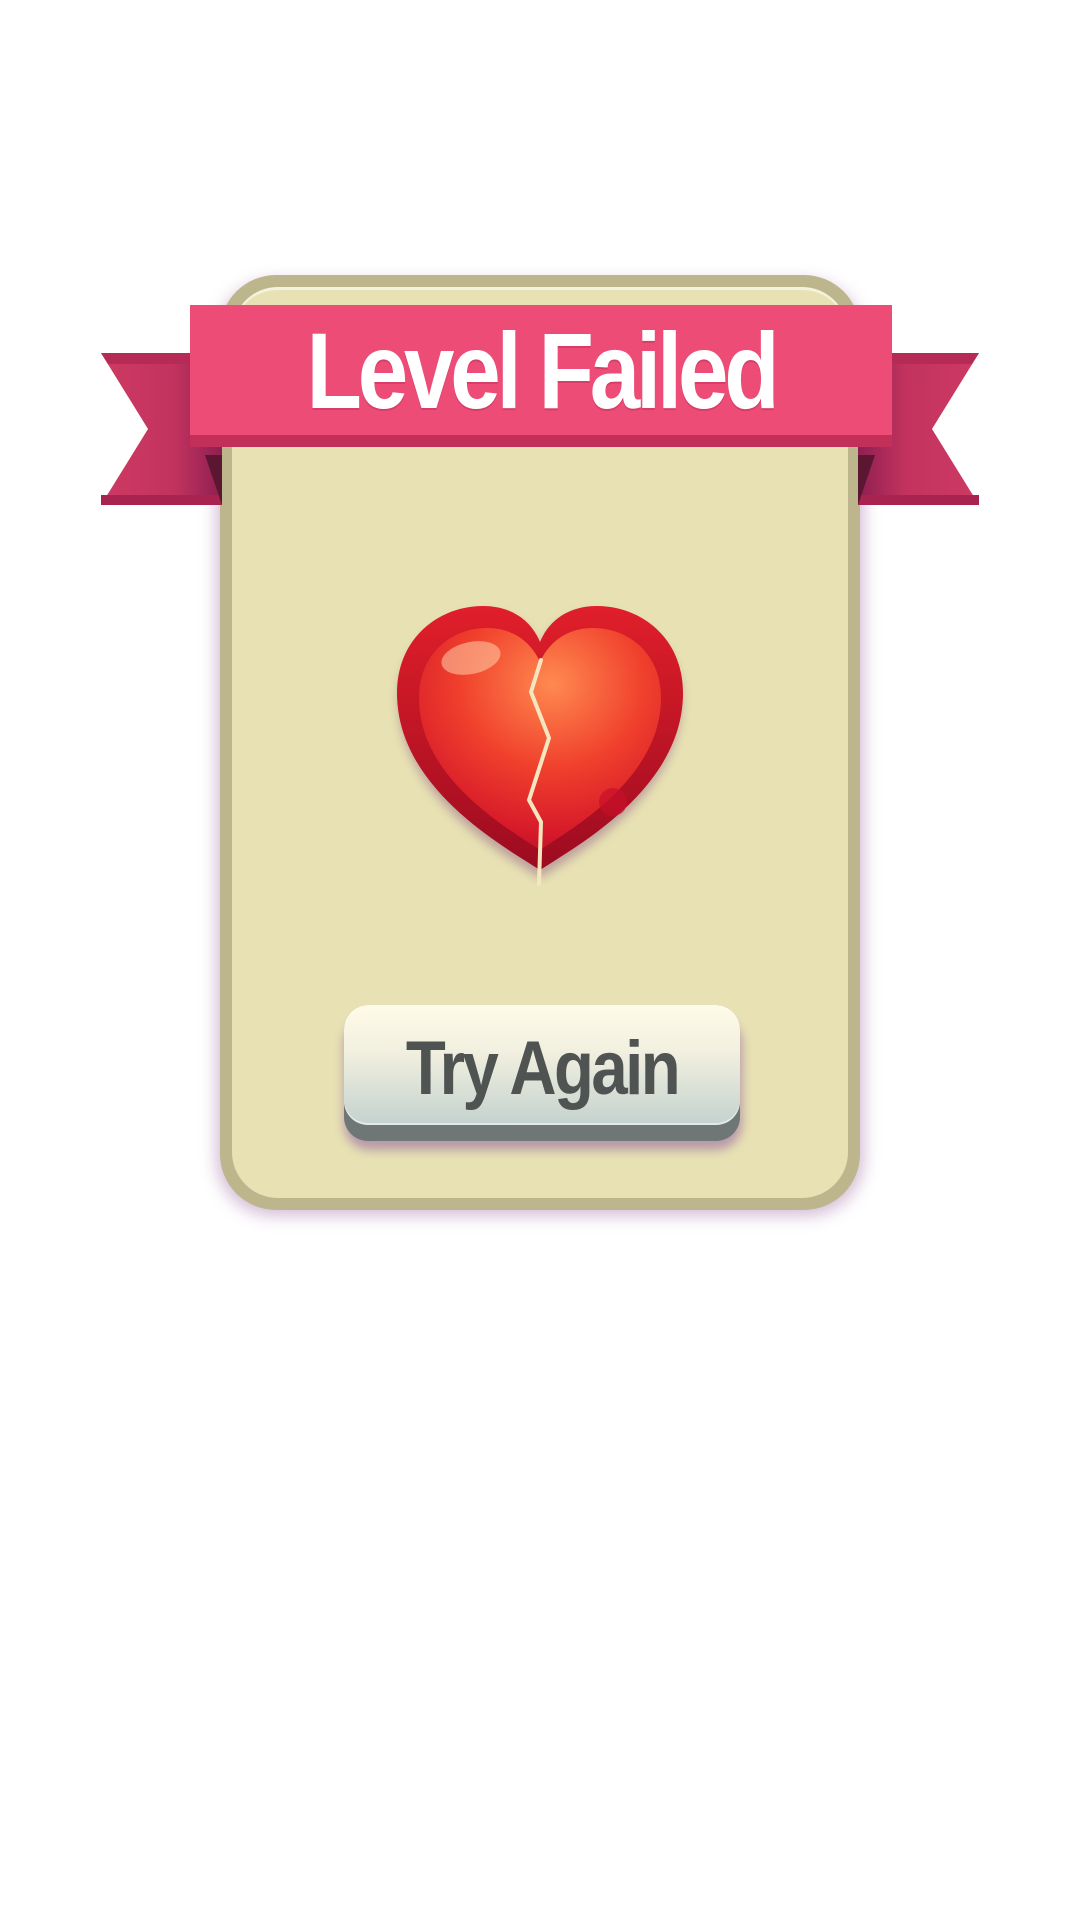 The image size is (1080, 1920). I want to click on broken-heart-icon, so click(540, 743).